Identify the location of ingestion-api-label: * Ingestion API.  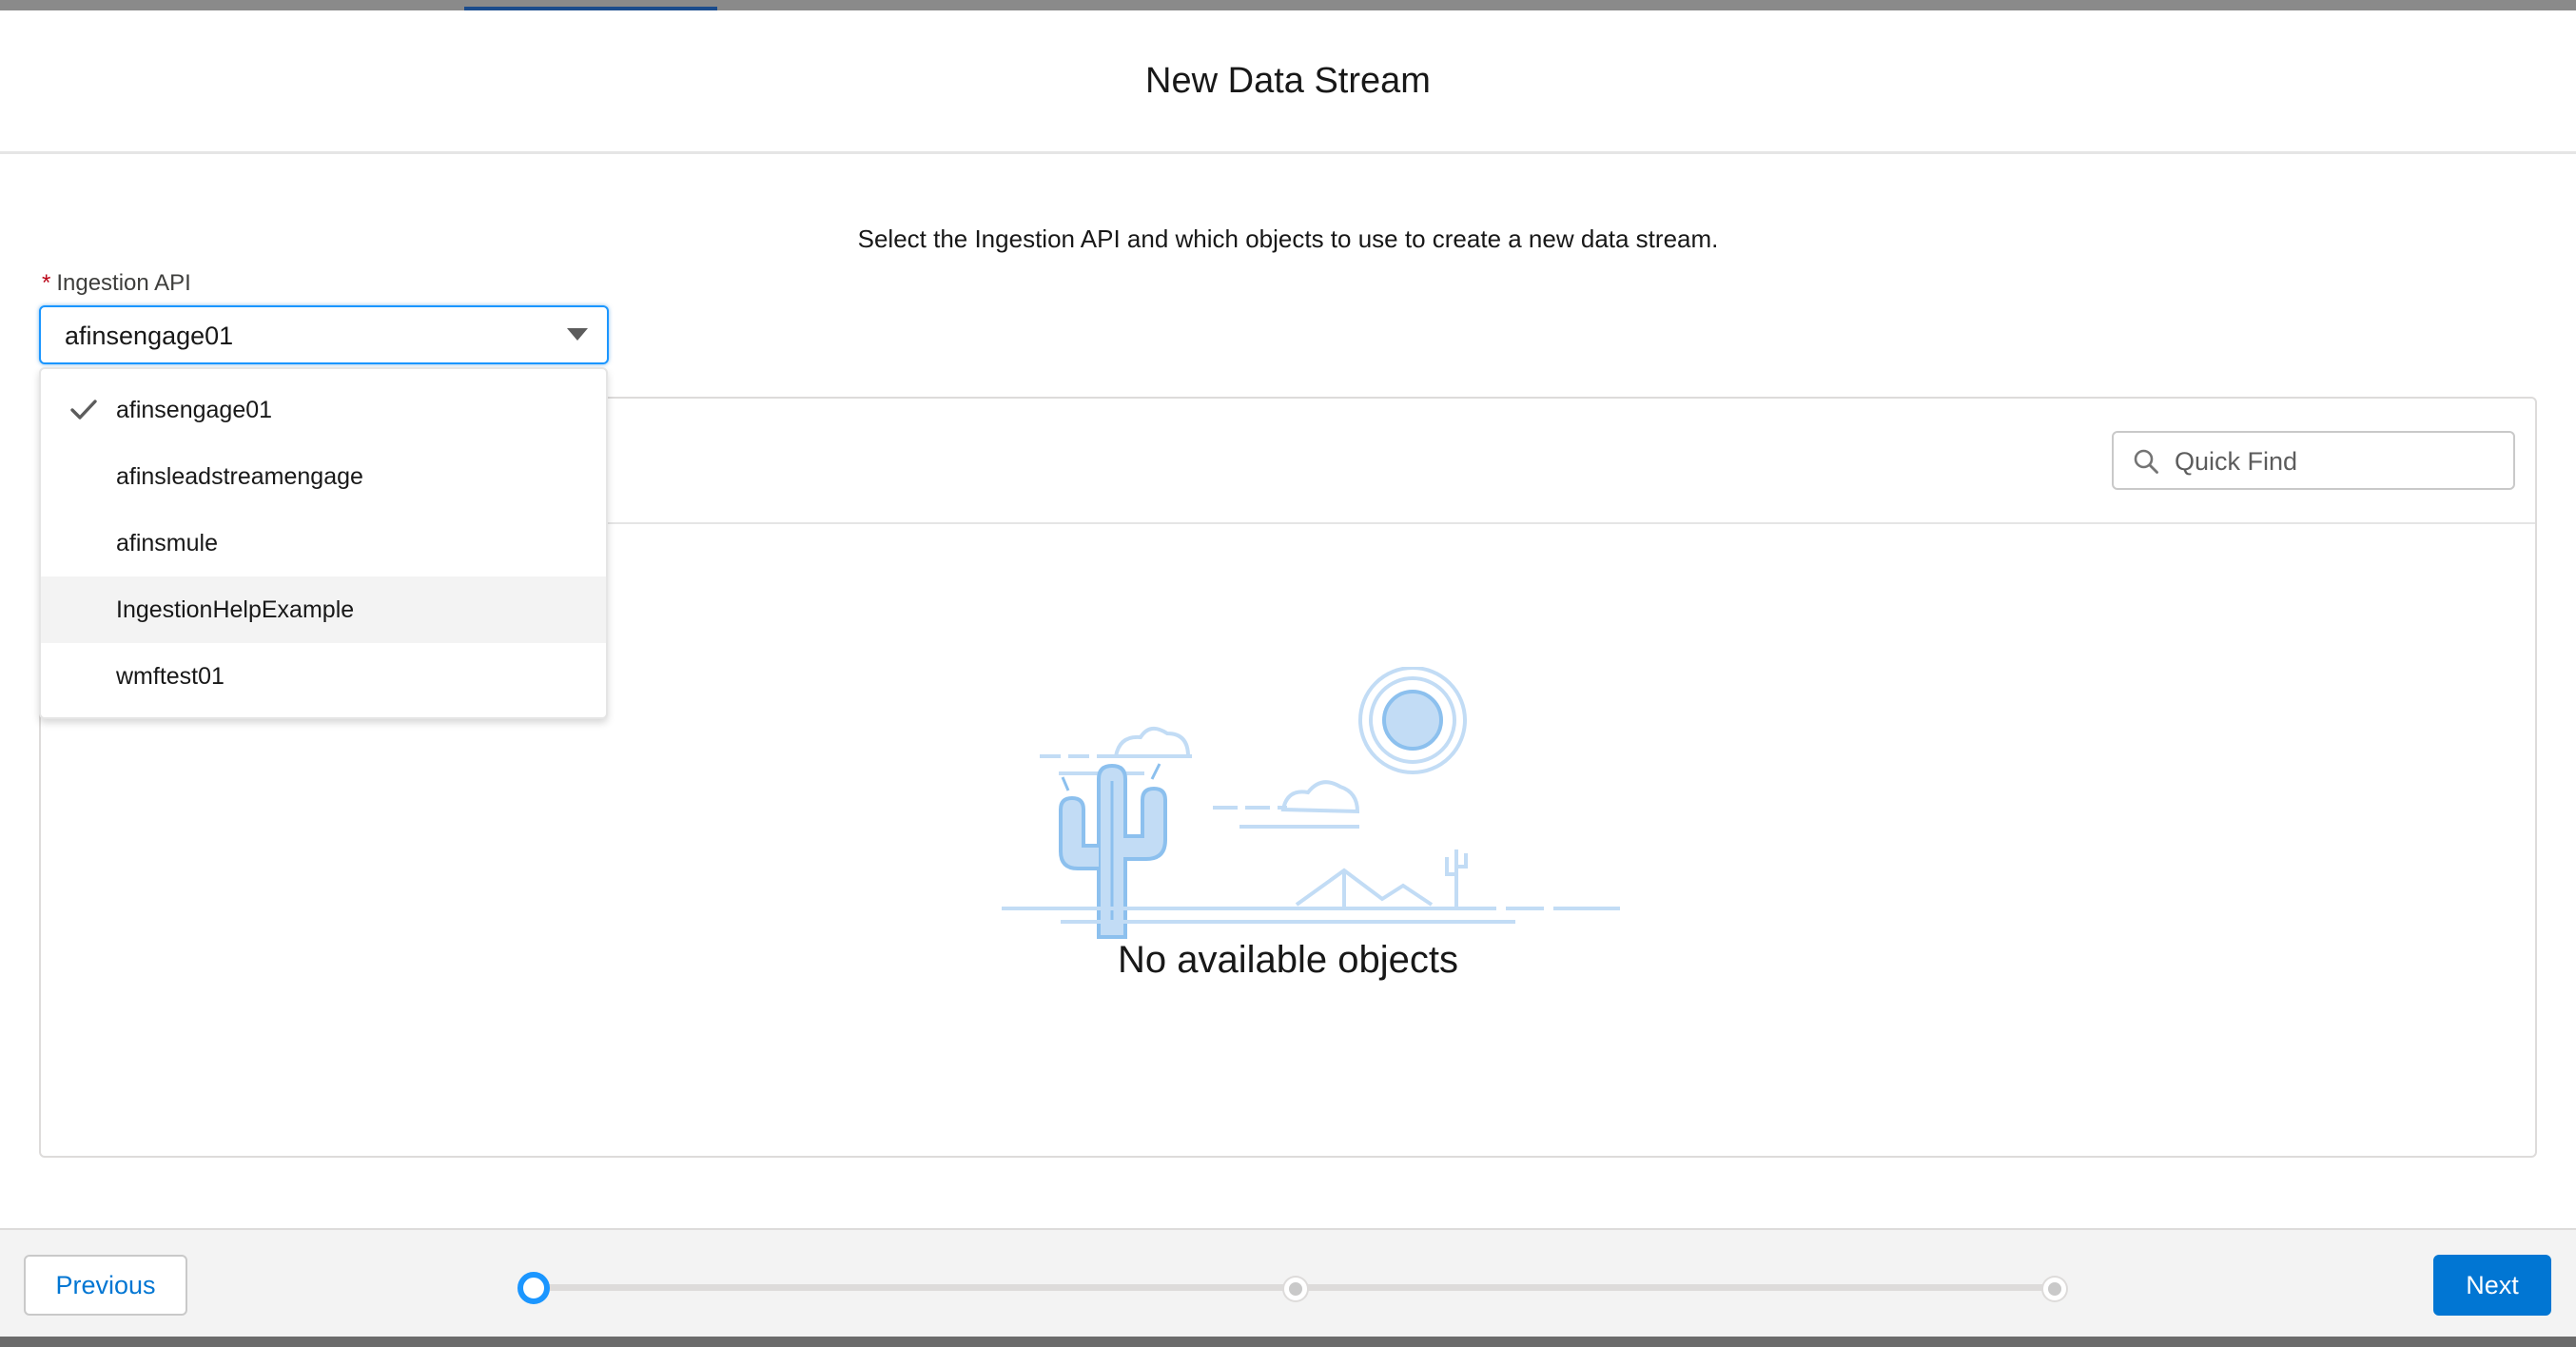
(117, 283).